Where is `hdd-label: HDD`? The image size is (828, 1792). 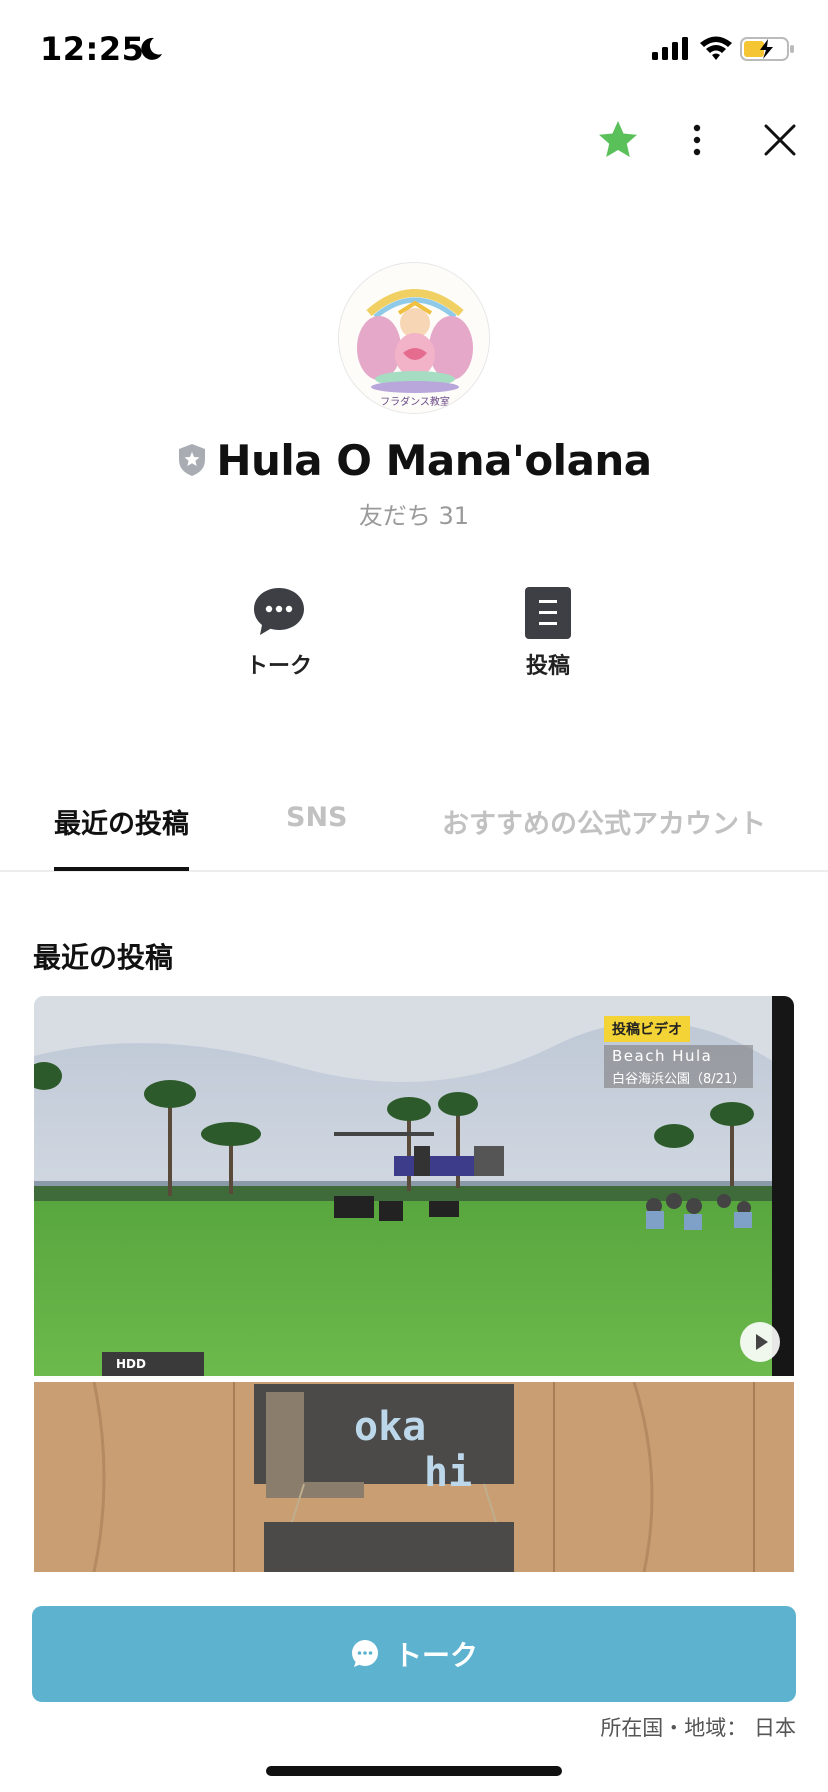
hdd-label: HDD is located at coordinates (153, 1364).